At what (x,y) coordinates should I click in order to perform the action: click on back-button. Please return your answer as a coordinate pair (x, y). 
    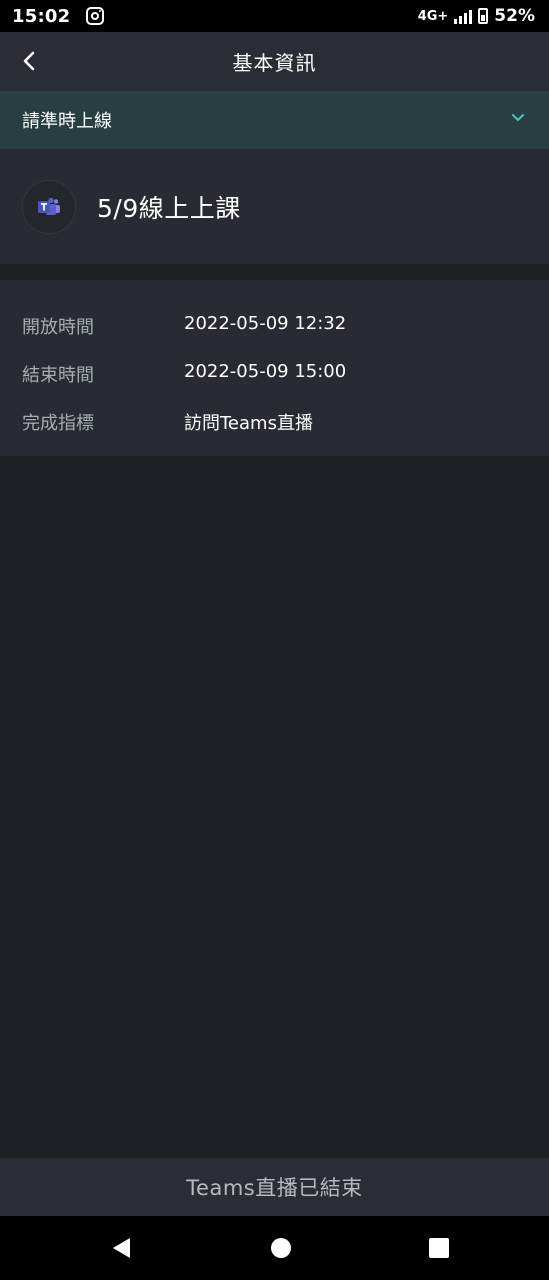
    Looking at the image, I should click on (29, 61).